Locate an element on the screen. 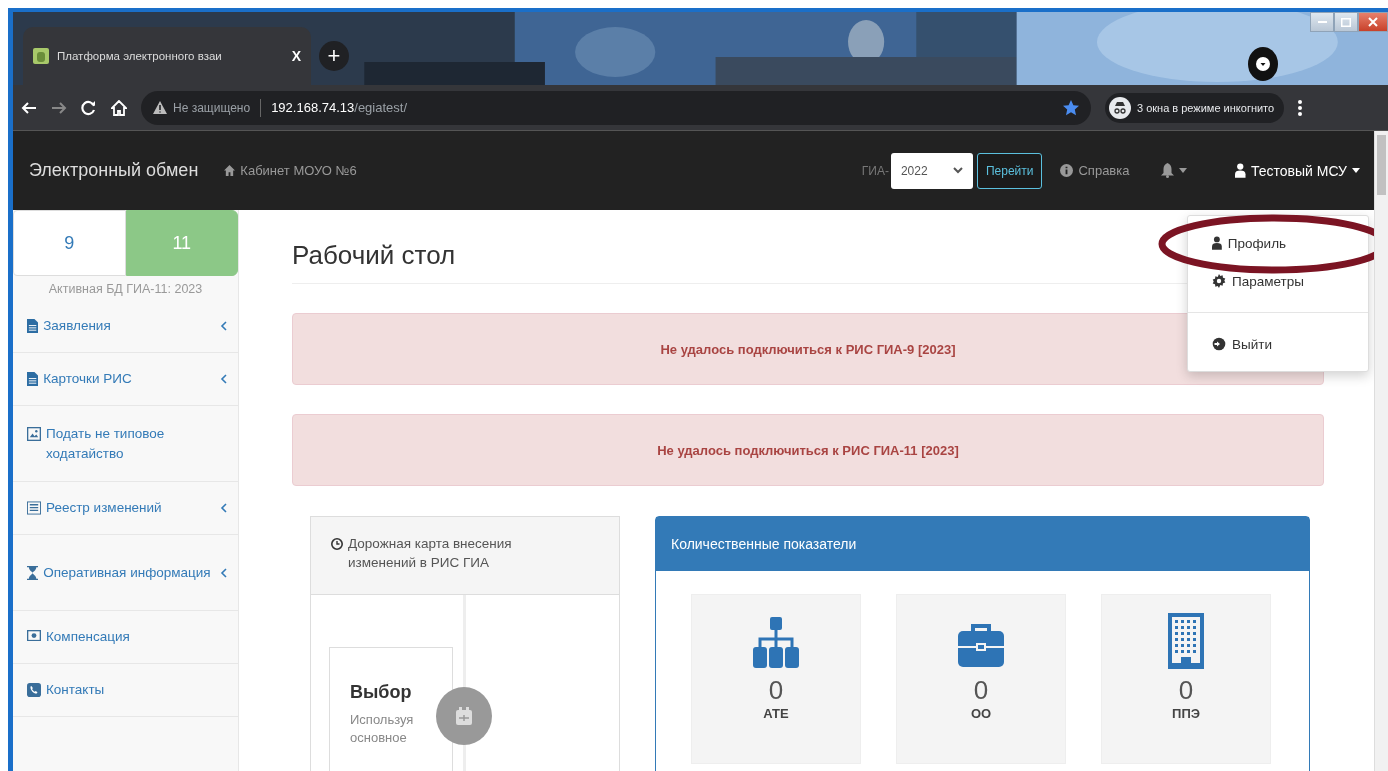 The width and height of the screenshot is (1388, 771). bell-icon is located at coordinates (1168, 170).